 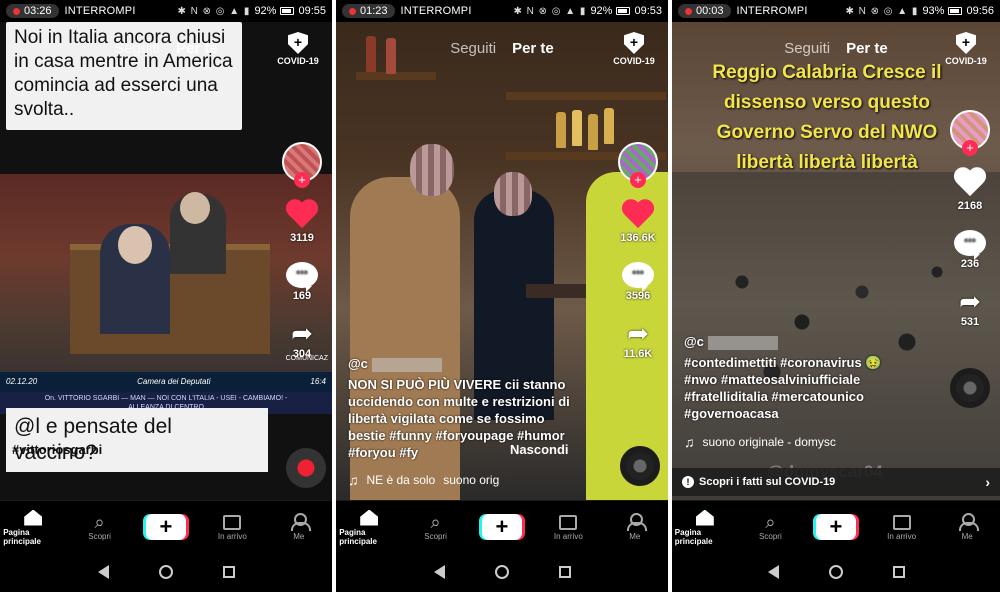 I want to click on comment-icon, so click(x=302, y=277).